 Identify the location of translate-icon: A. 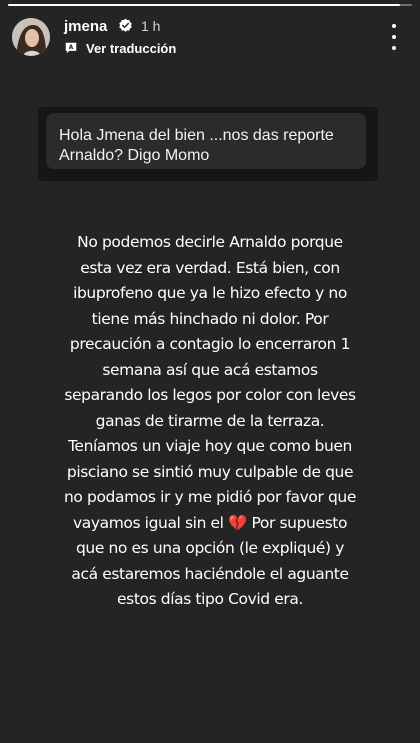
(71, 48).